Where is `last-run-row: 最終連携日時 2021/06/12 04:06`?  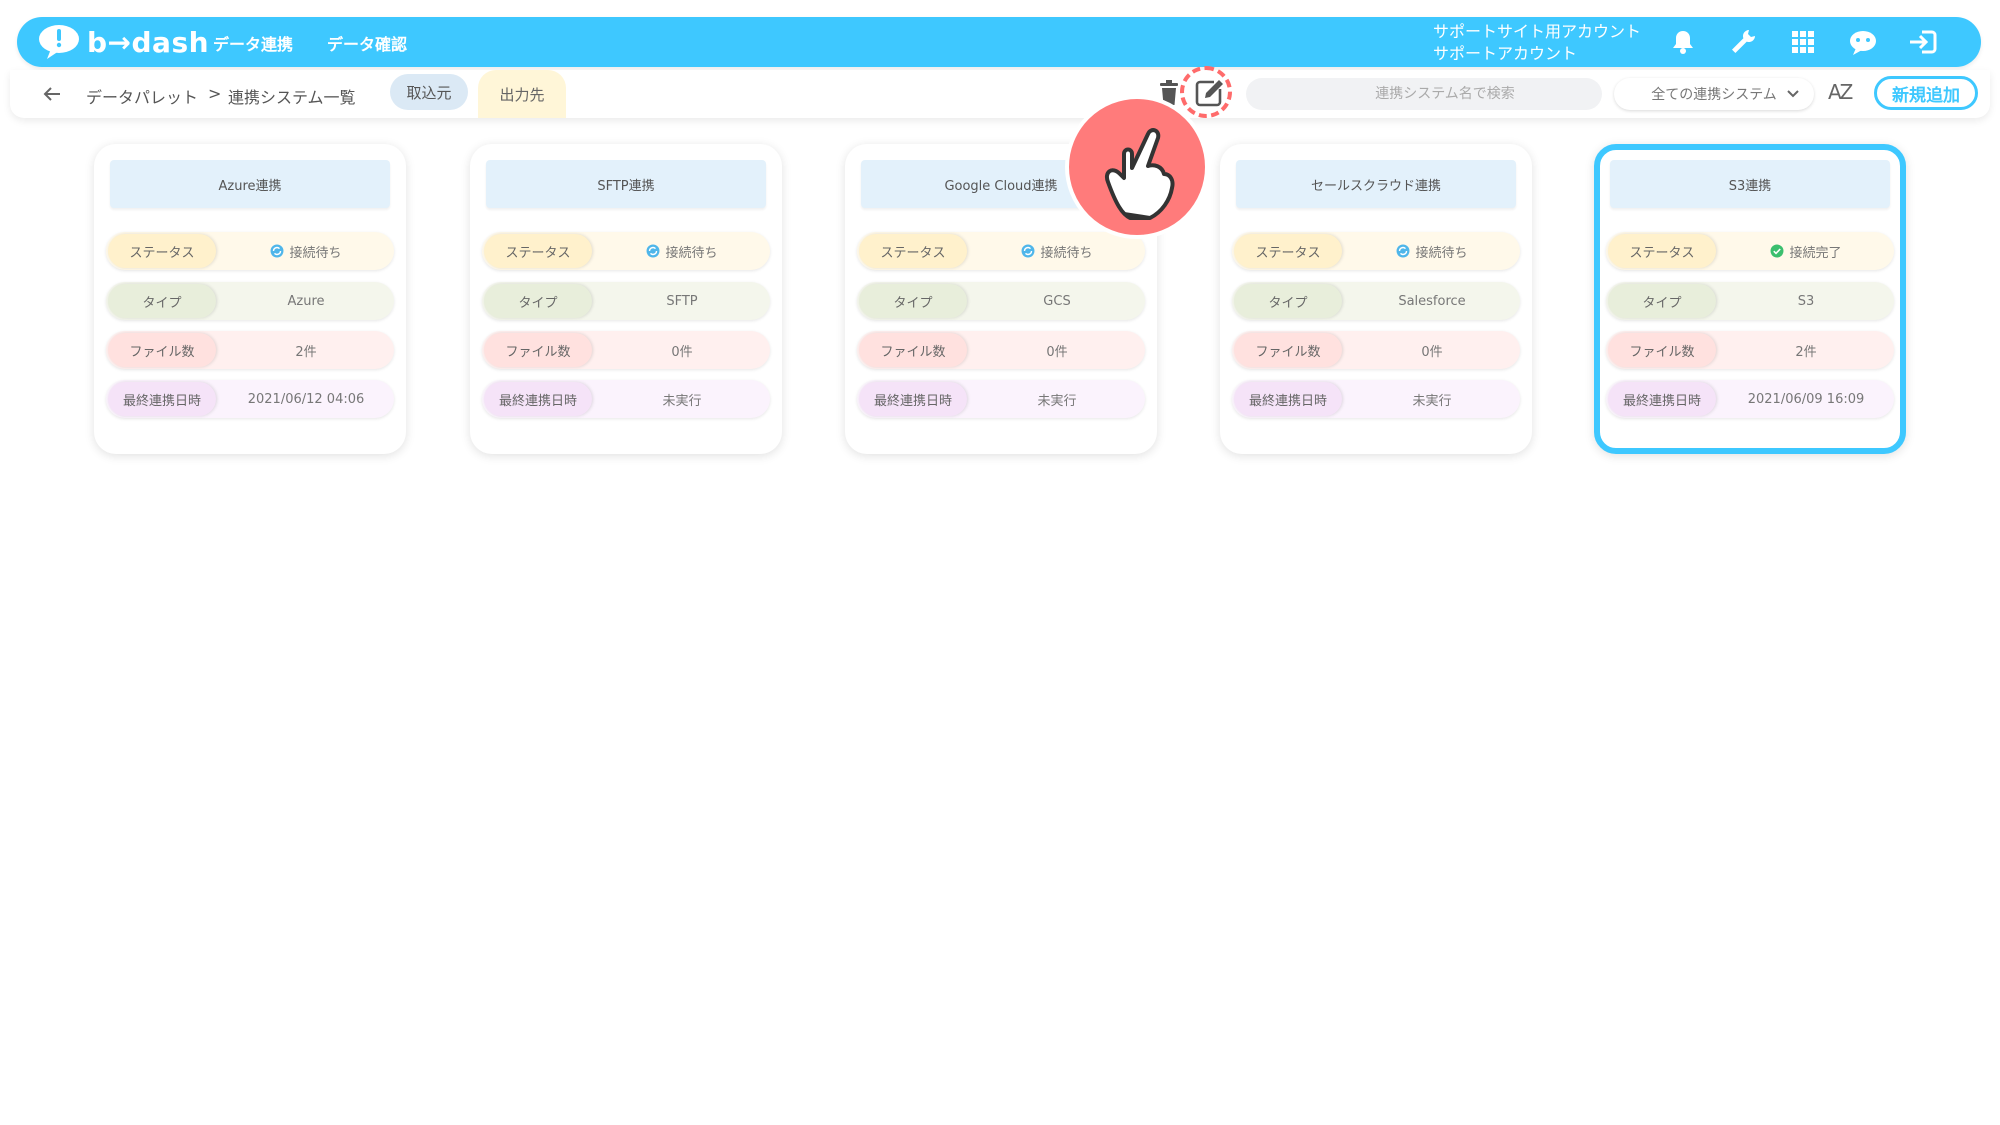 last-run-row: 最終連携日時 2021/06/12 04:06 is located at coordinates (250, 399).